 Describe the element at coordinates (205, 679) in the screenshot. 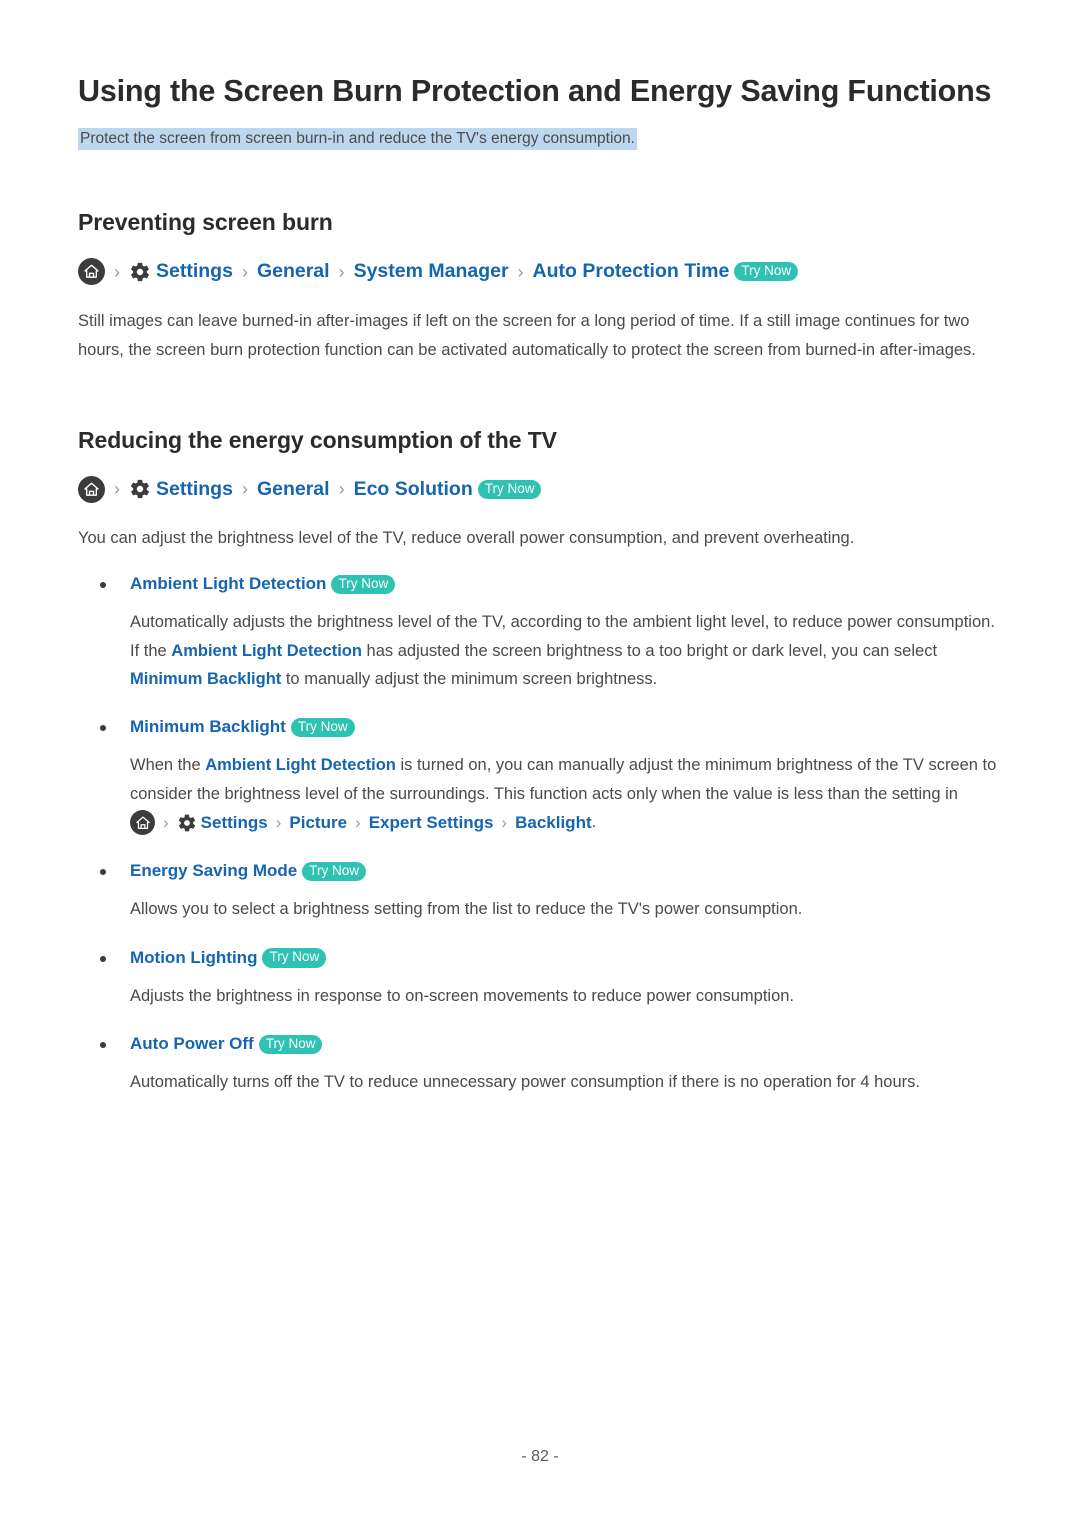

I see `inline-link-minimum-backlight: Minimum Backlight` at that location.